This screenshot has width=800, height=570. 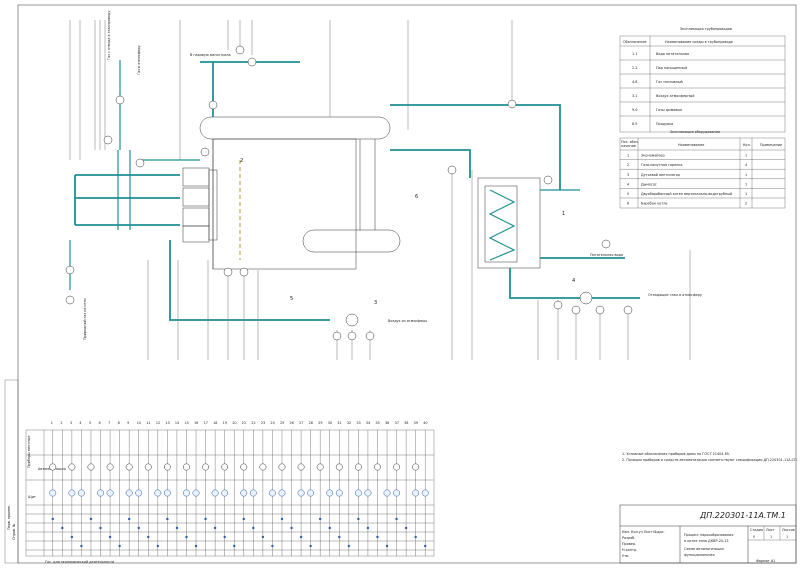 I want to click on column-number: 8, so click(x=119, y=423).